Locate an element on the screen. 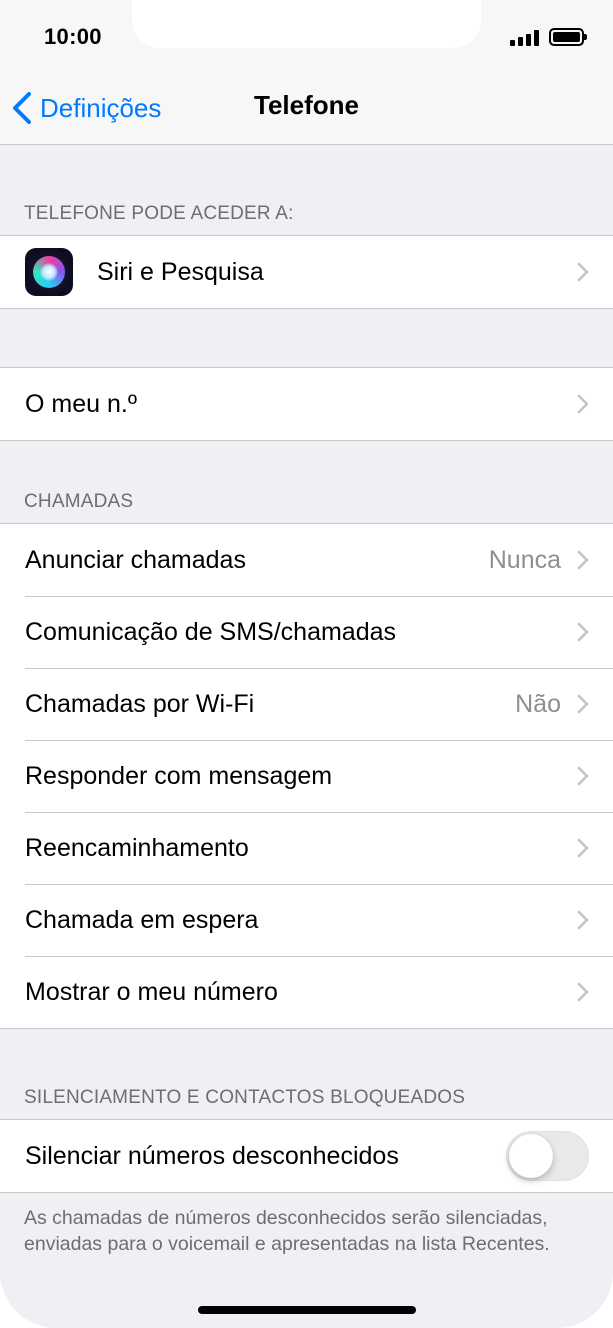 Image resolution: width=613 pixels, height=1328 pixels. show-caller-id-row: Mostrar o meu número is located at coordinates (306, 992).